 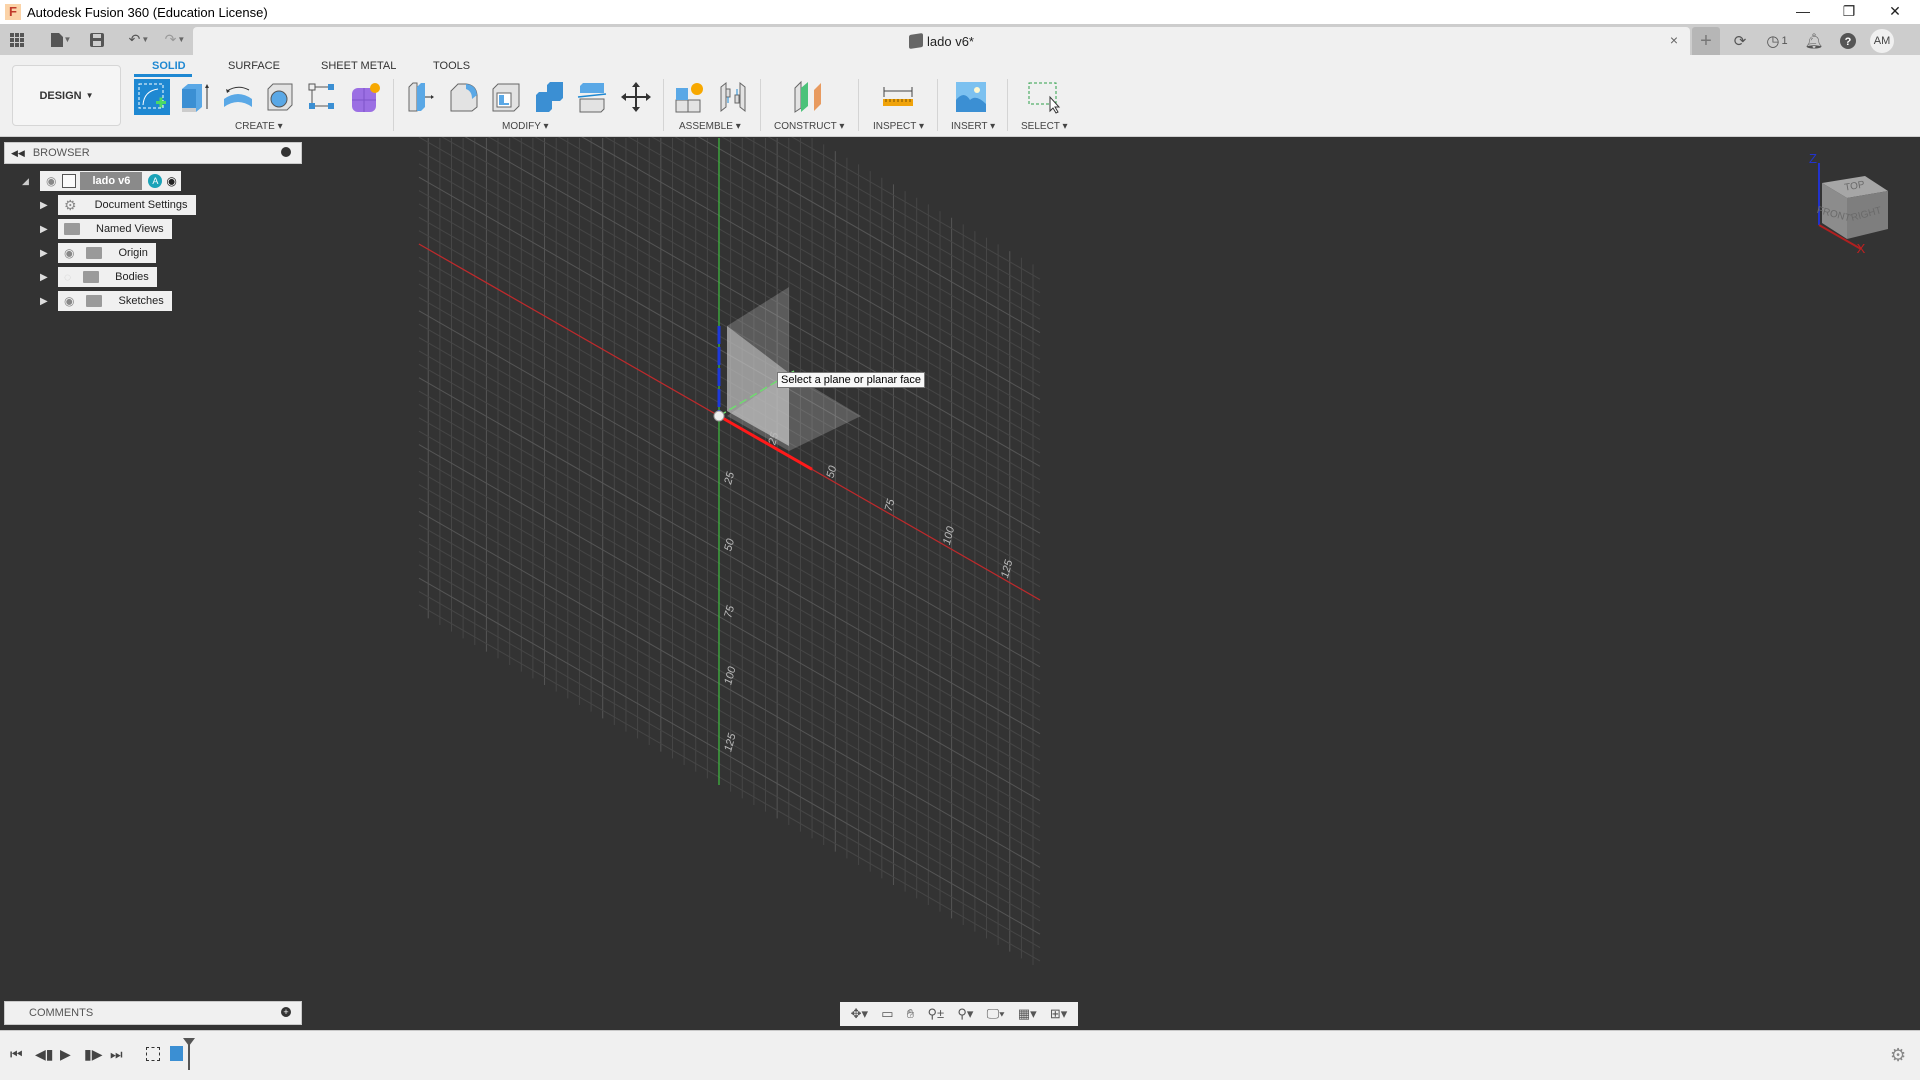 I want to click on create-label: CREATE, so click(x=255, y=126).